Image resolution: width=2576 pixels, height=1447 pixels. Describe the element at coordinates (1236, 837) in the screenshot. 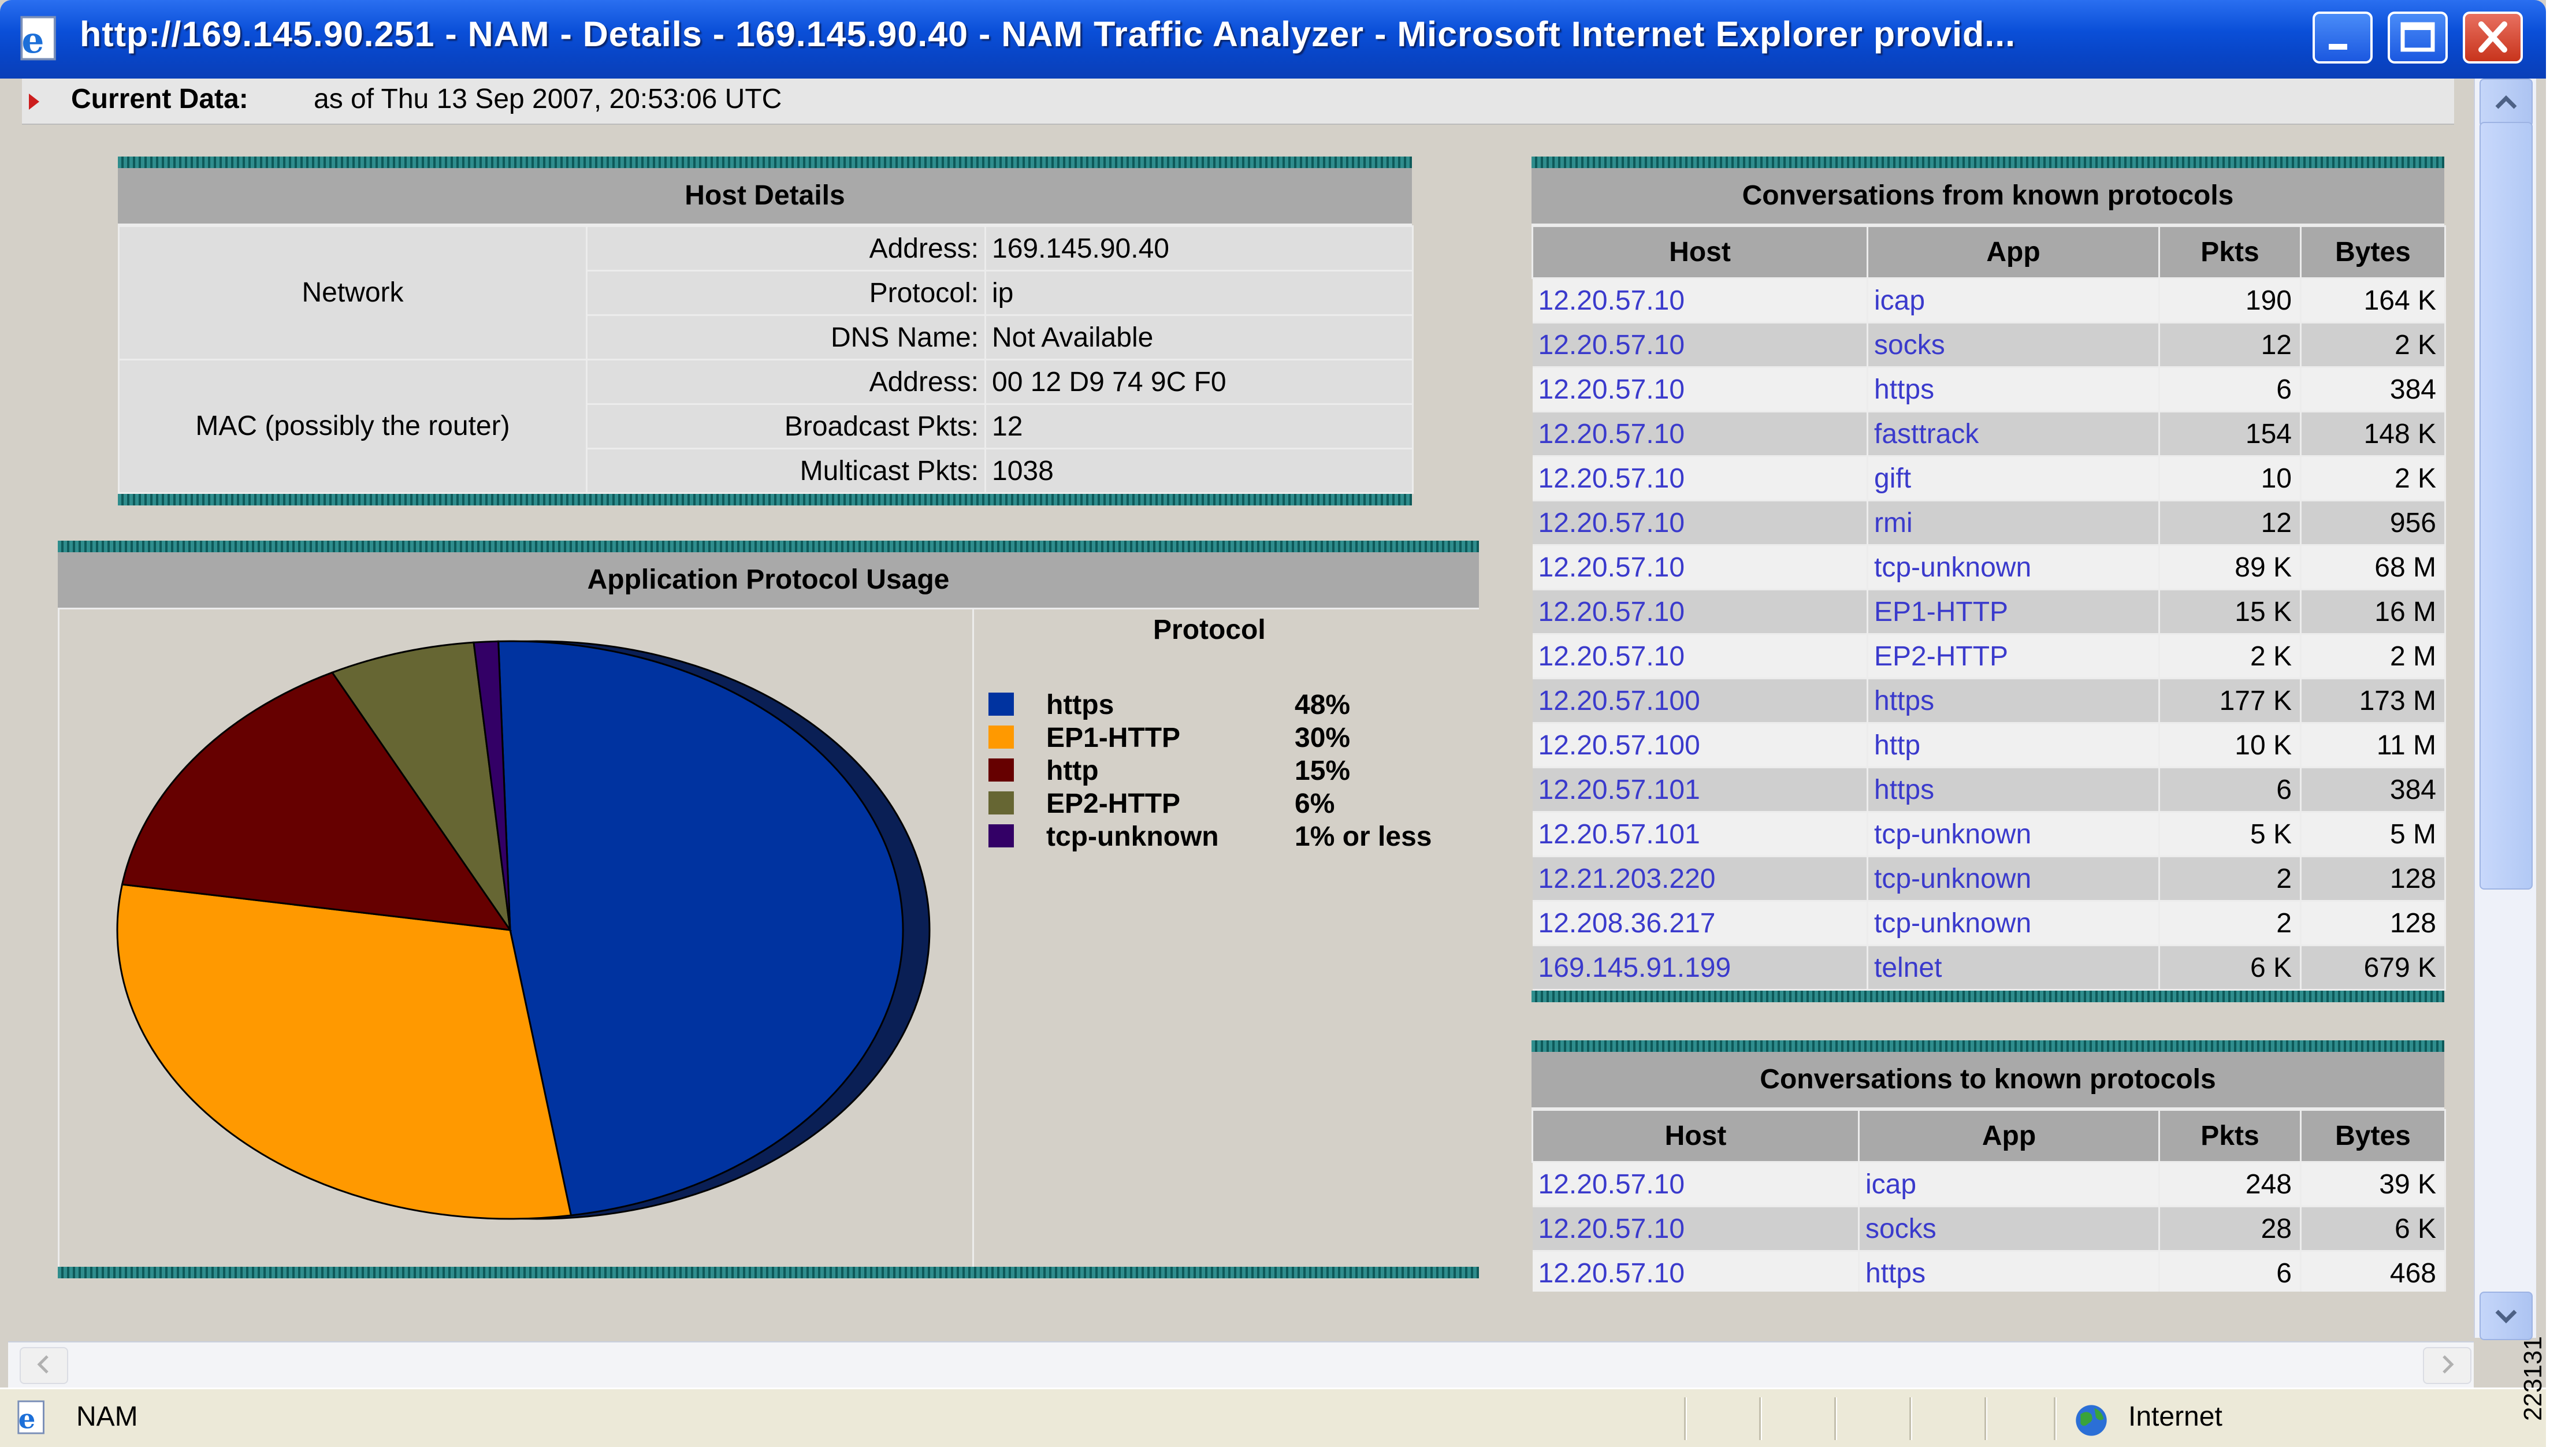

I see `legend-item: tcp-unknown 1% or less` at that location.